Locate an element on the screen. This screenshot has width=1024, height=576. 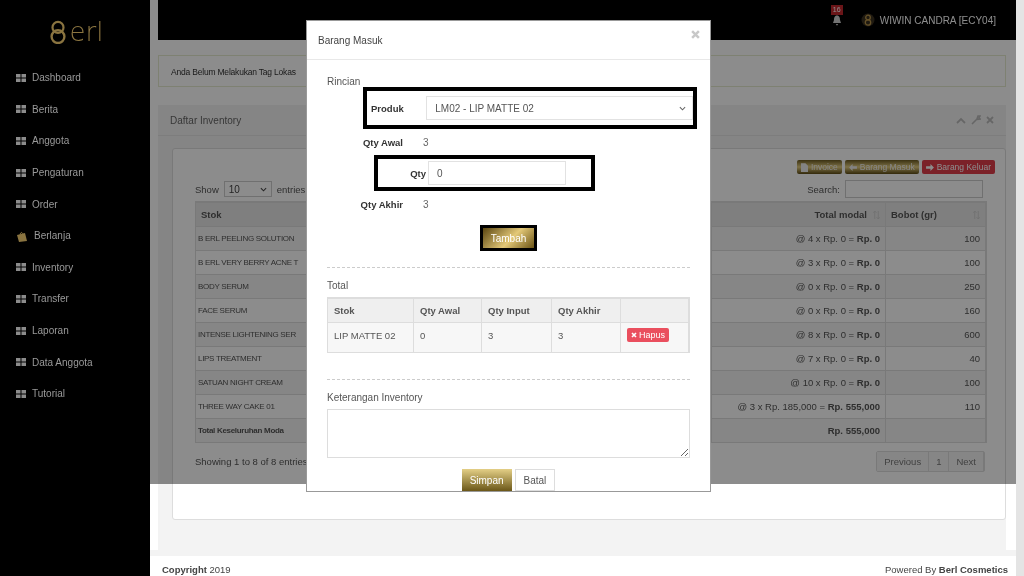
show-label: Show is located at coordinates (207, 189).